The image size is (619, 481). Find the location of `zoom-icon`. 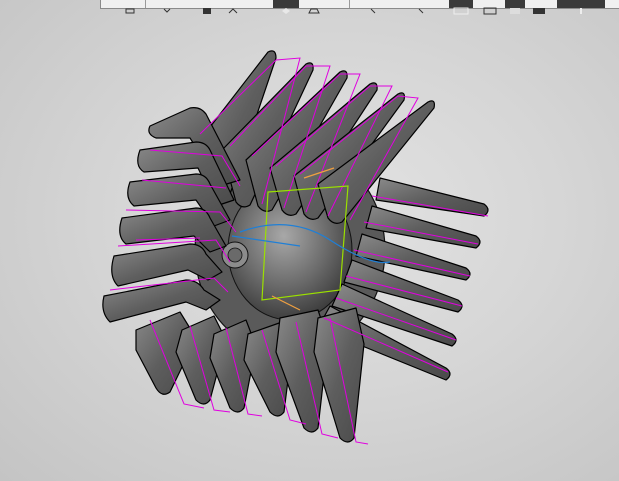

zoom-icon is located at coordinates (314, 7).